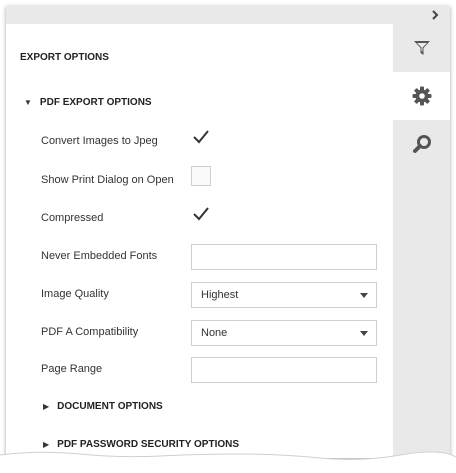 The image size is (456, 473). Describe the element at coordinates (110, 406) in the screenshot. I see `section-label: DOCUMENT OPTIONS` at that location.